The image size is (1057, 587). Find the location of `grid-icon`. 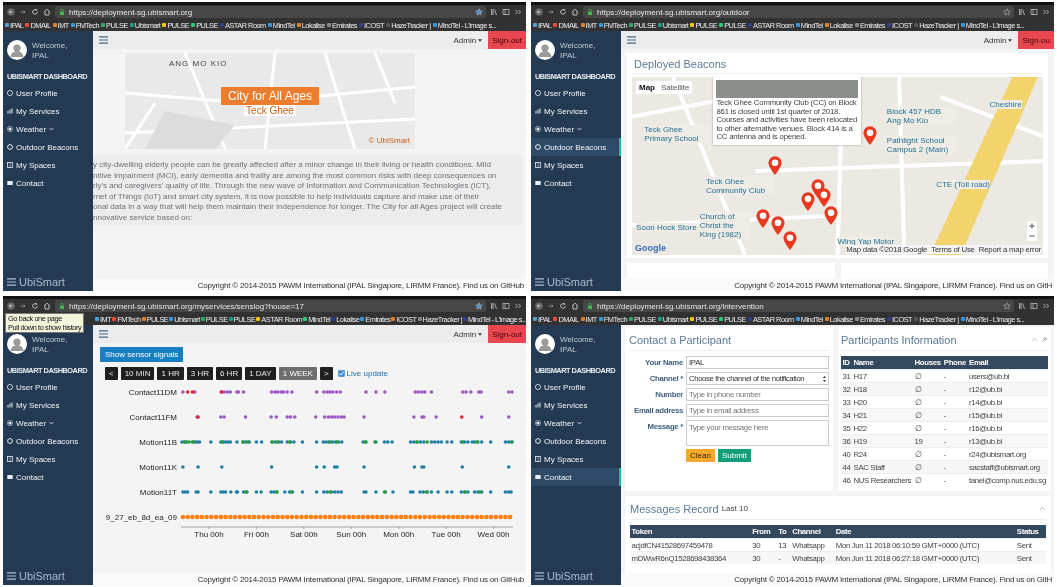

grid-icon is located at coordinates (10, 459).